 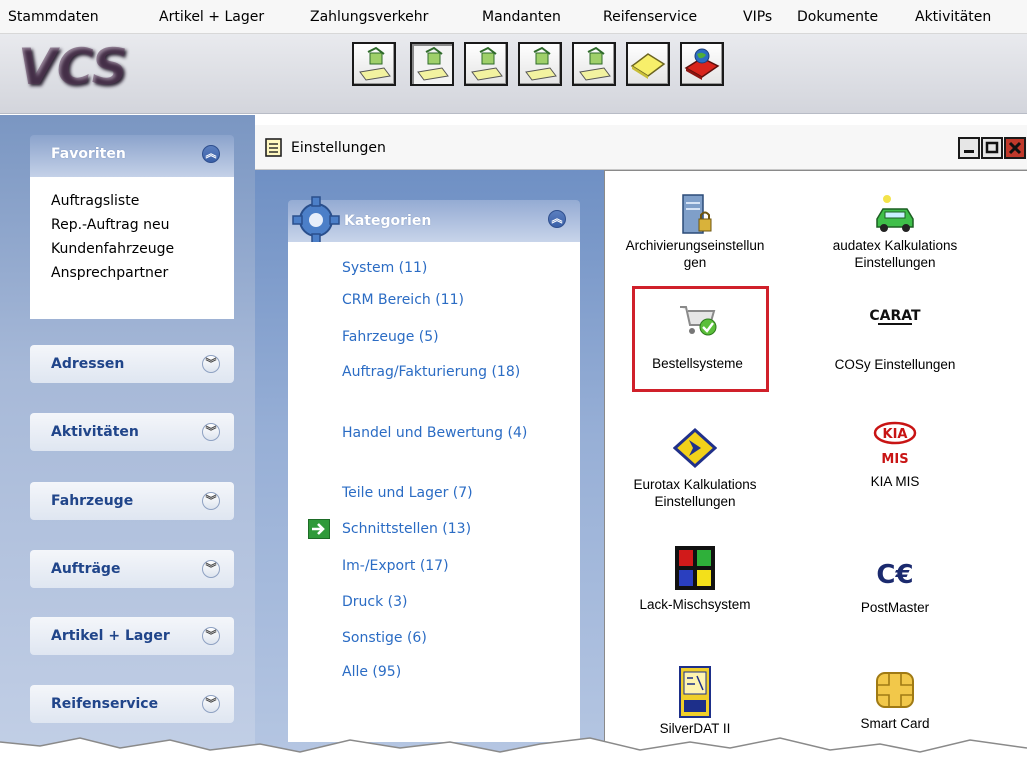 What do you see at coordinates (95, 201) in the screenshot?
I see `favorite-link-auftragsliste: Auftragsliste` at bounding box center [95, 201].